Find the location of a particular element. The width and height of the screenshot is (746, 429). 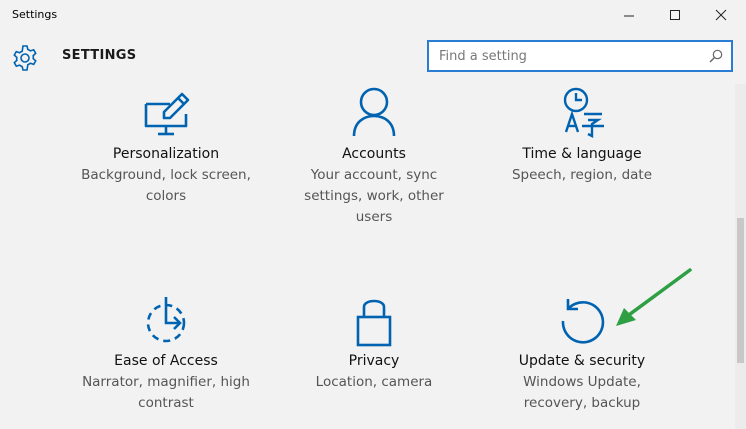

tile-name: Accounts is located at coordinates (374, 154).